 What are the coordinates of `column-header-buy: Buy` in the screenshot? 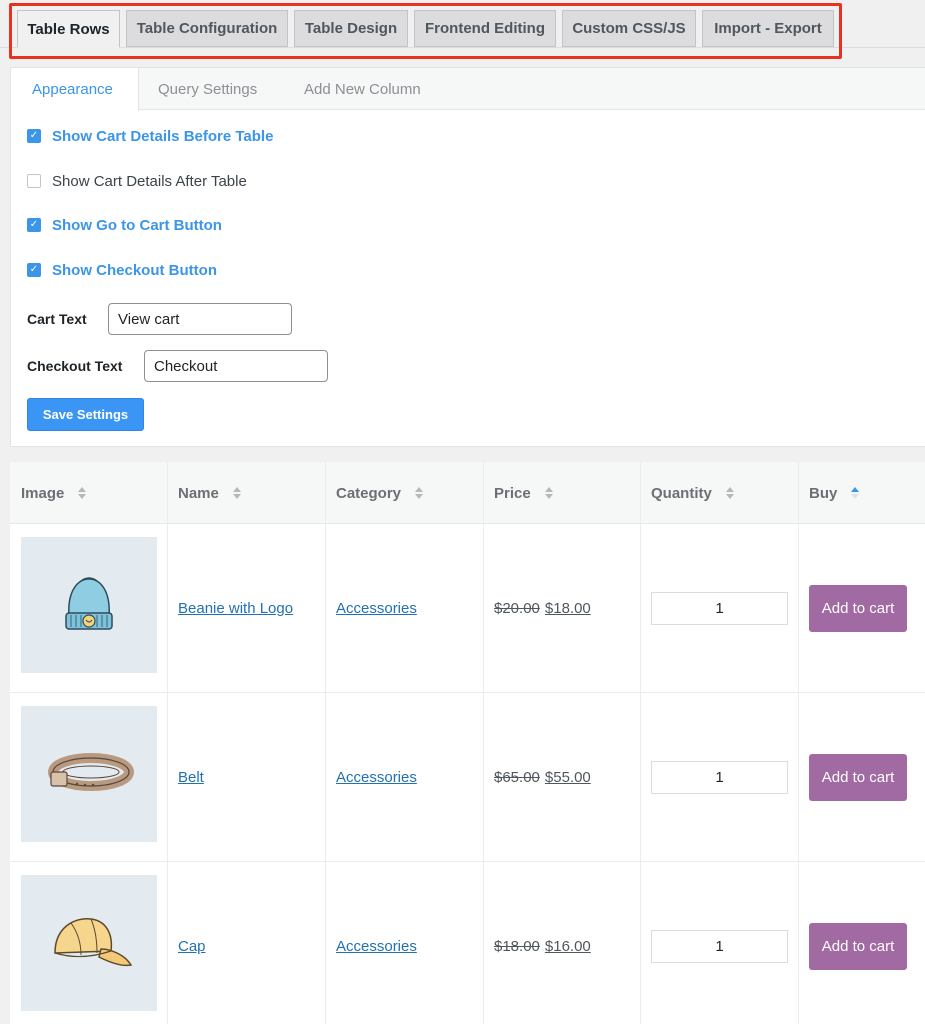 It's located at (834, 493).